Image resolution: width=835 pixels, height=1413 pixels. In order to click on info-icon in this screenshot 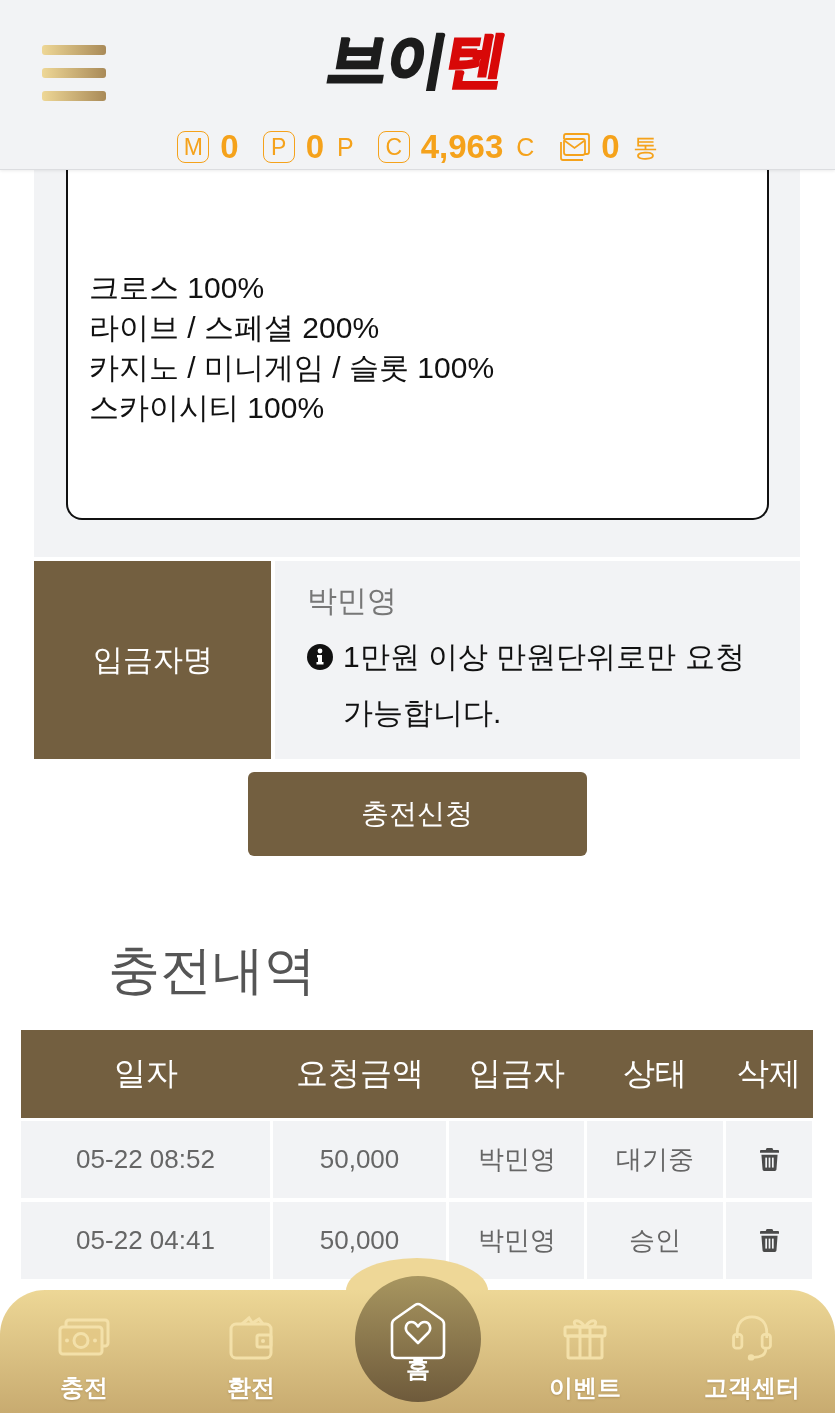, I will do `click(320, 657)`.